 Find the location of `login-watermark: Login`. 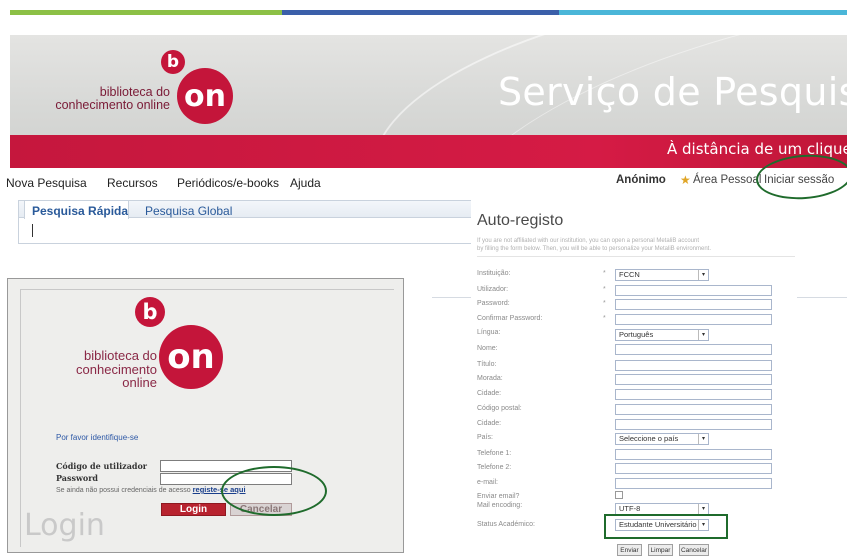

login-watermark: Login is located at coordinates (64, 525).